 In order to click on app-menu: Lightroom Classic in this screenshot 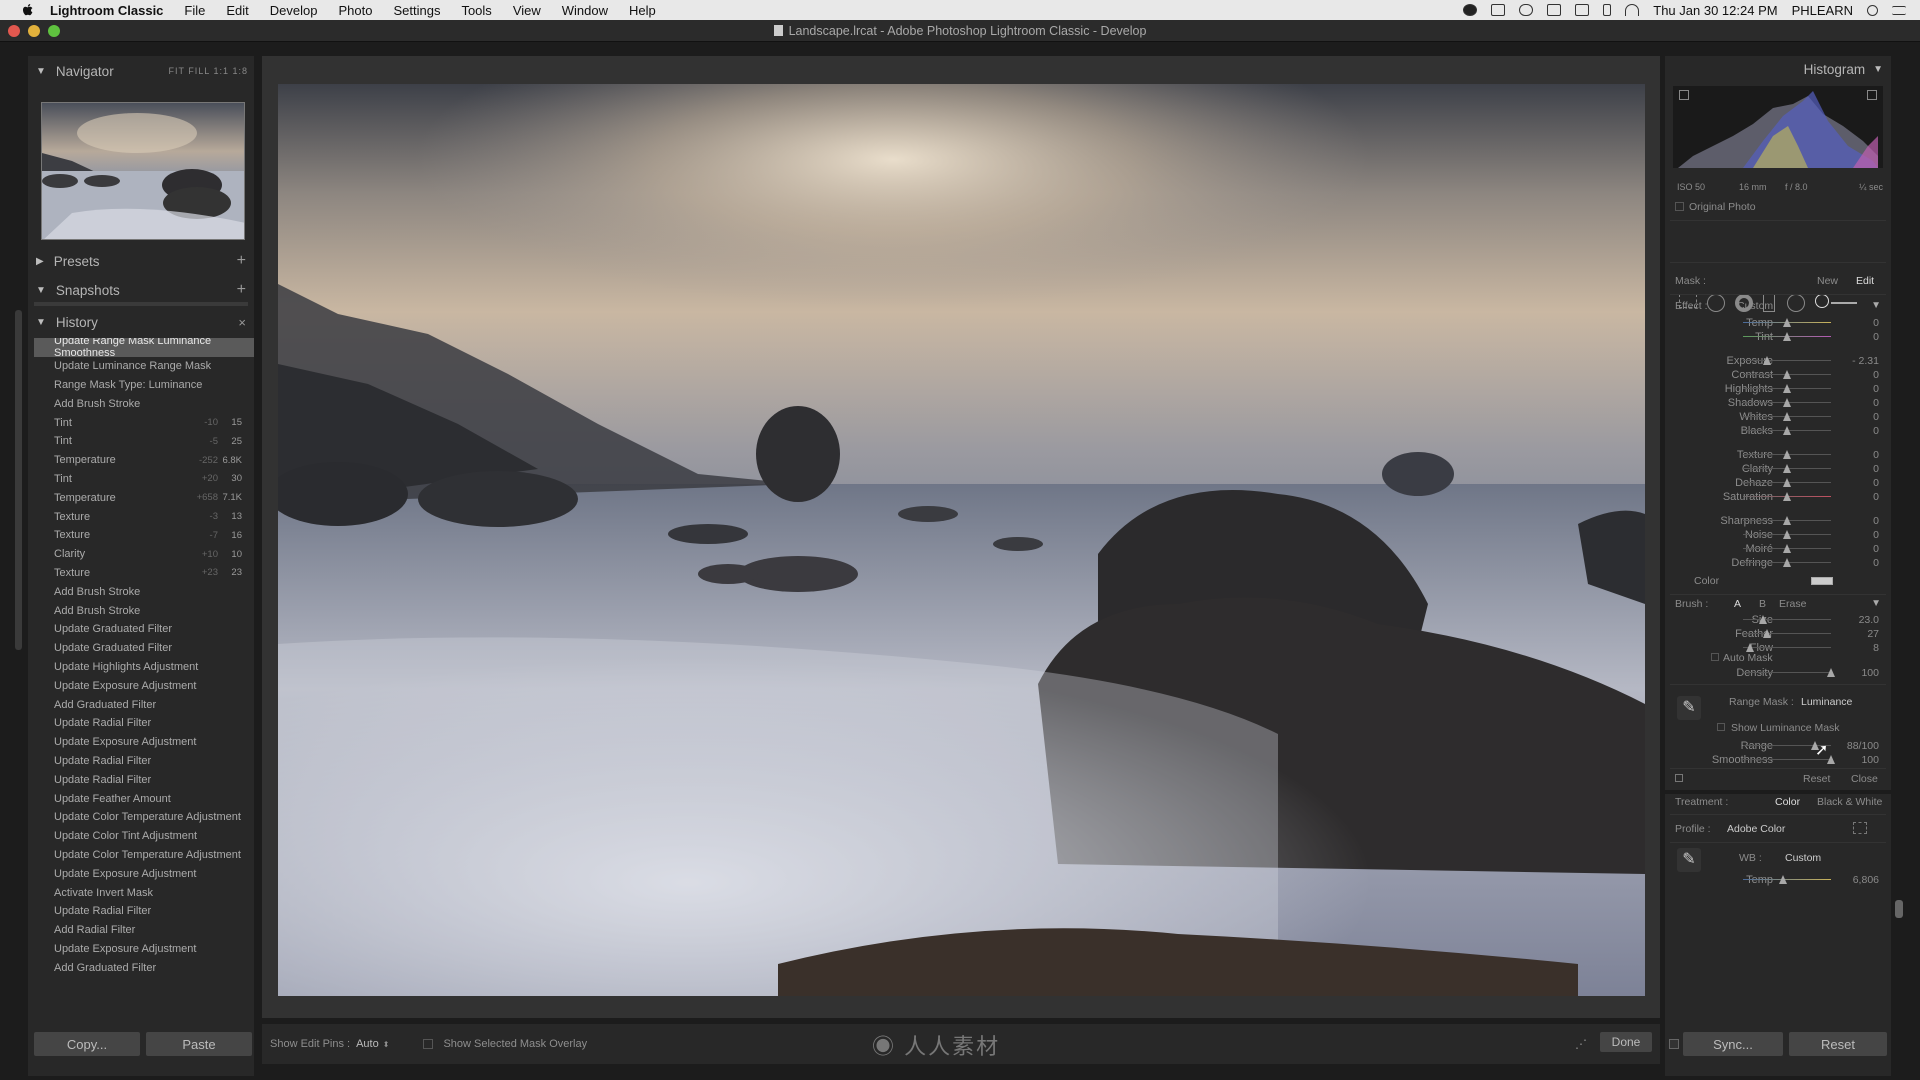, I will do `click(106, 10)`.